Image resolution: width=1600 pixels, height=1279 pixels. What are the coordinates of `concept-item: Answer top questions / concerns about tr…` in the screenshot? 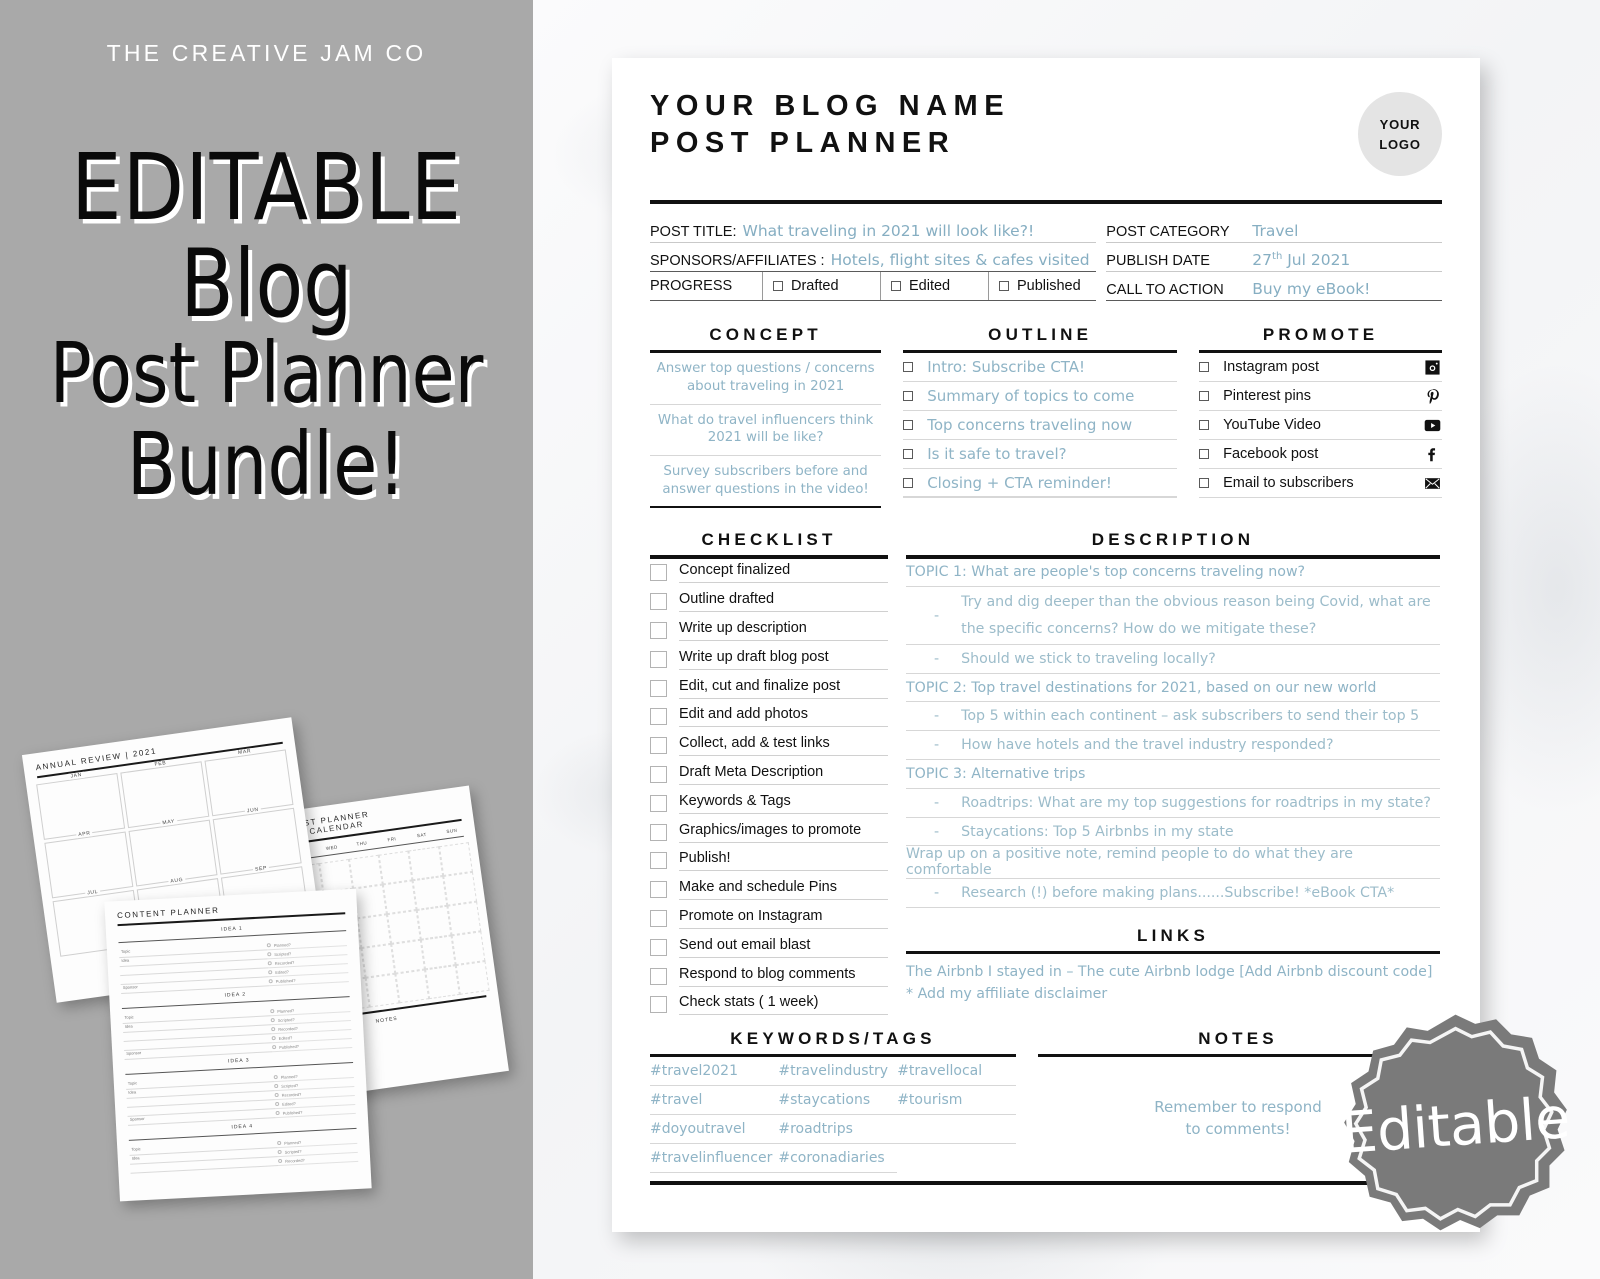 It's located at (766, 379).